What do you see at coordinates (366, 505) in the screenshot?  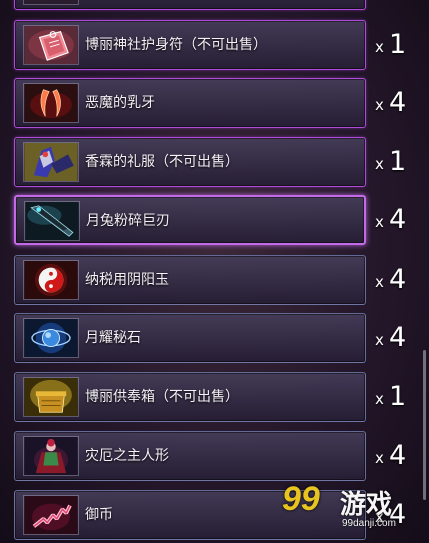 I see `watermark-text: 游戏` at bounding box center [366, 505].